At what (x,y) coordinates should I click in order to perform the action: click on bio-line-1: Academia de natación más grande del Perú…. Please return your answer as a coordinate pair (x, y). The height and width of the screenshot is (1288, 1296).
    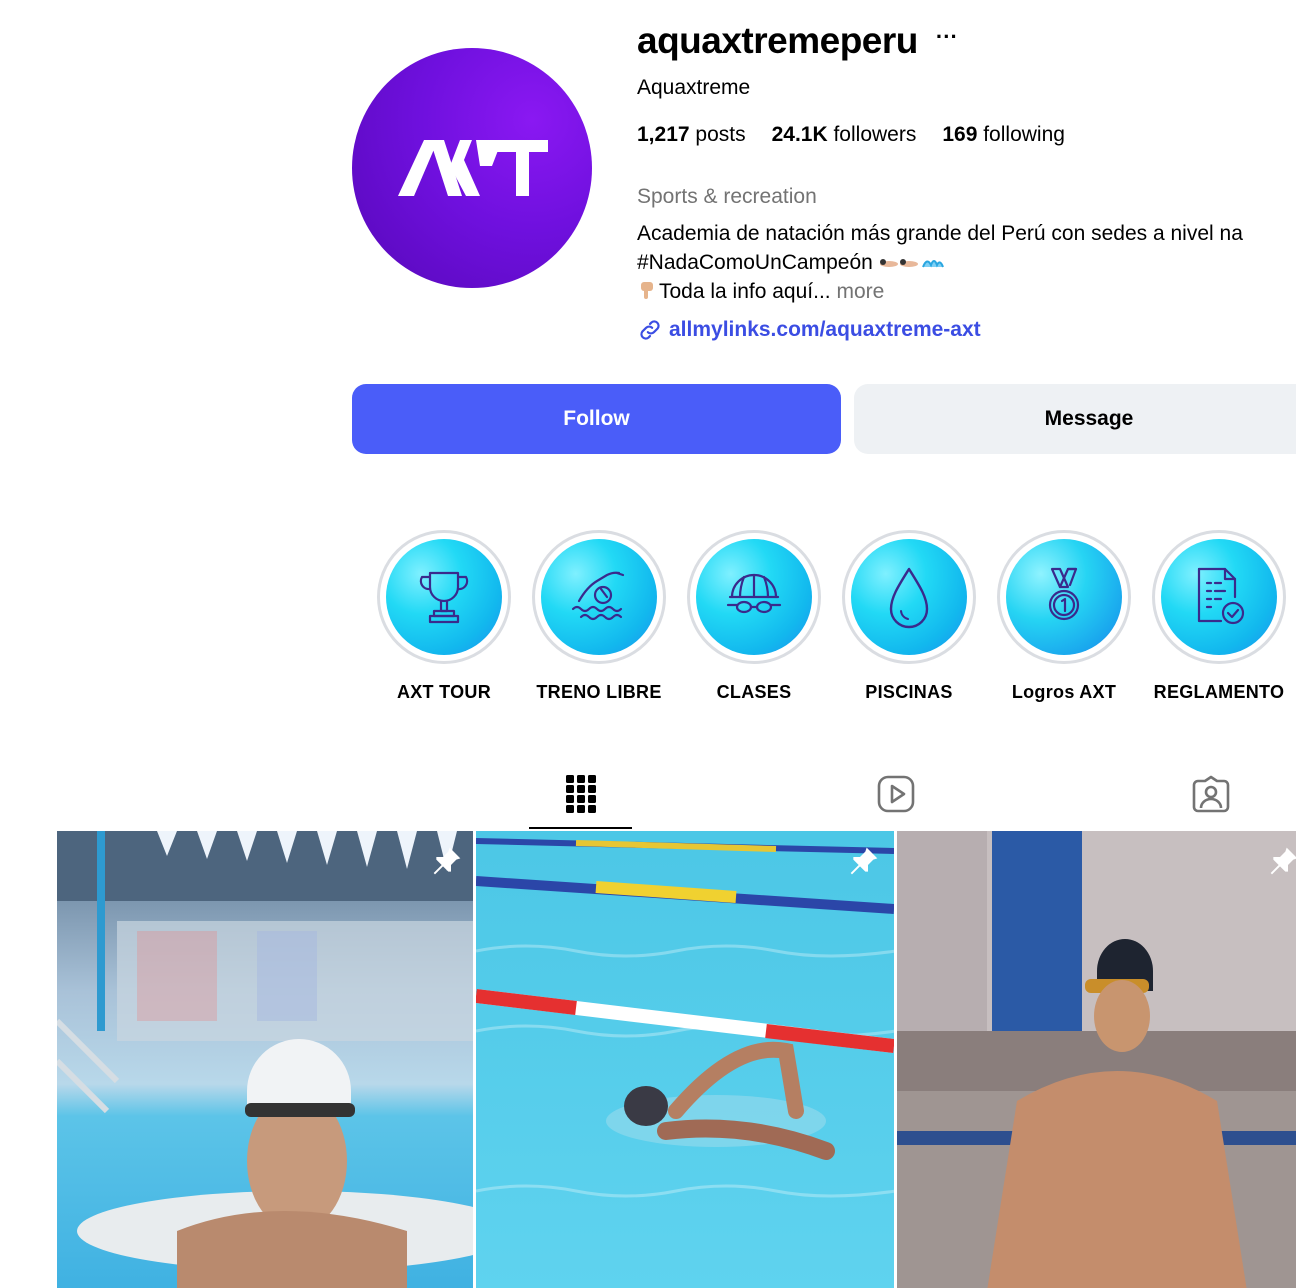
    Looking at the image, I should click on (940, 233).